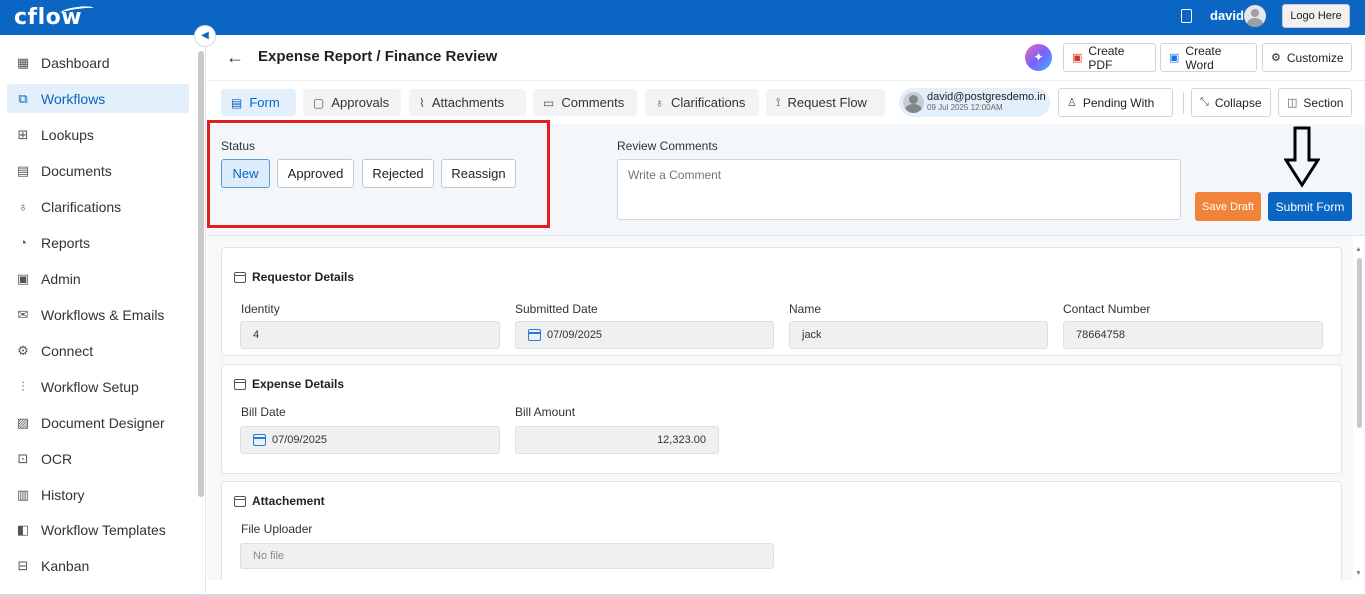 The width and height of the screenshot is (1365, 596). I want to click on submitted-date-label: Submitted Date, so click(556, 309).